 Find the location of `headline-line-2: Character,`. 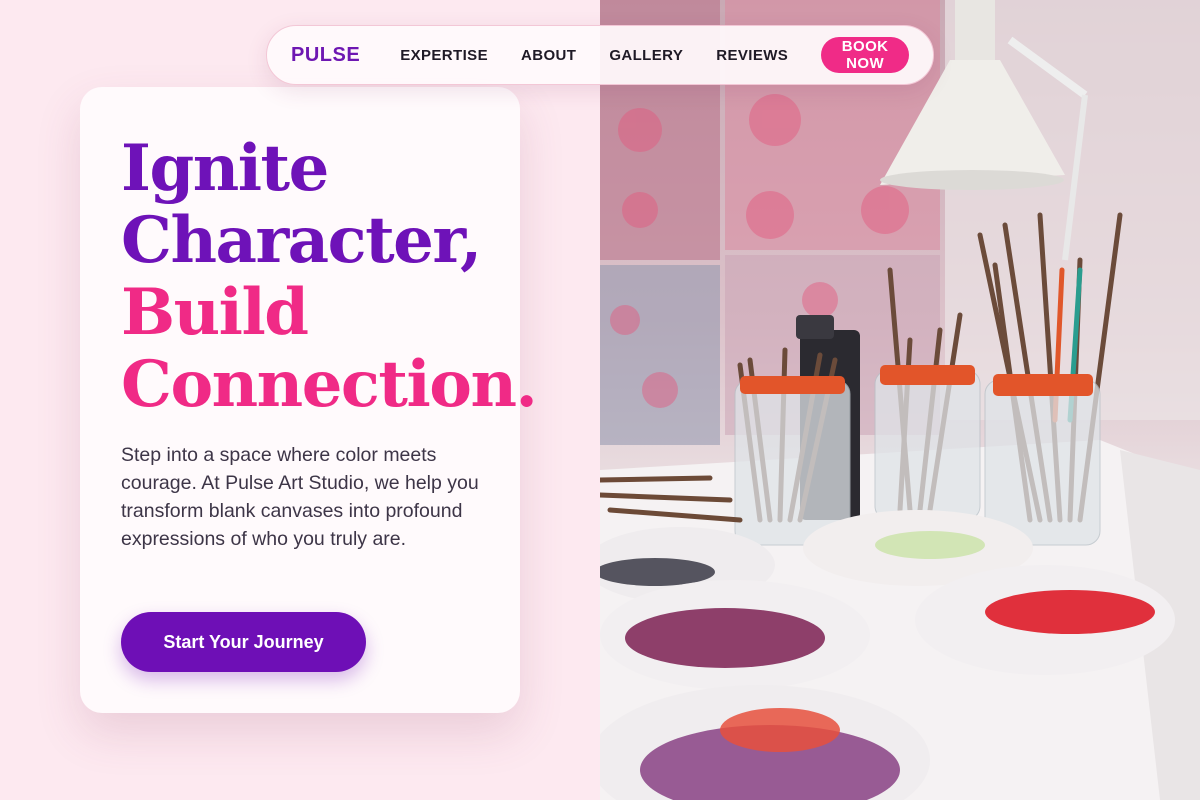

headline-line-2: Character, is located at coordinates (301, 240).